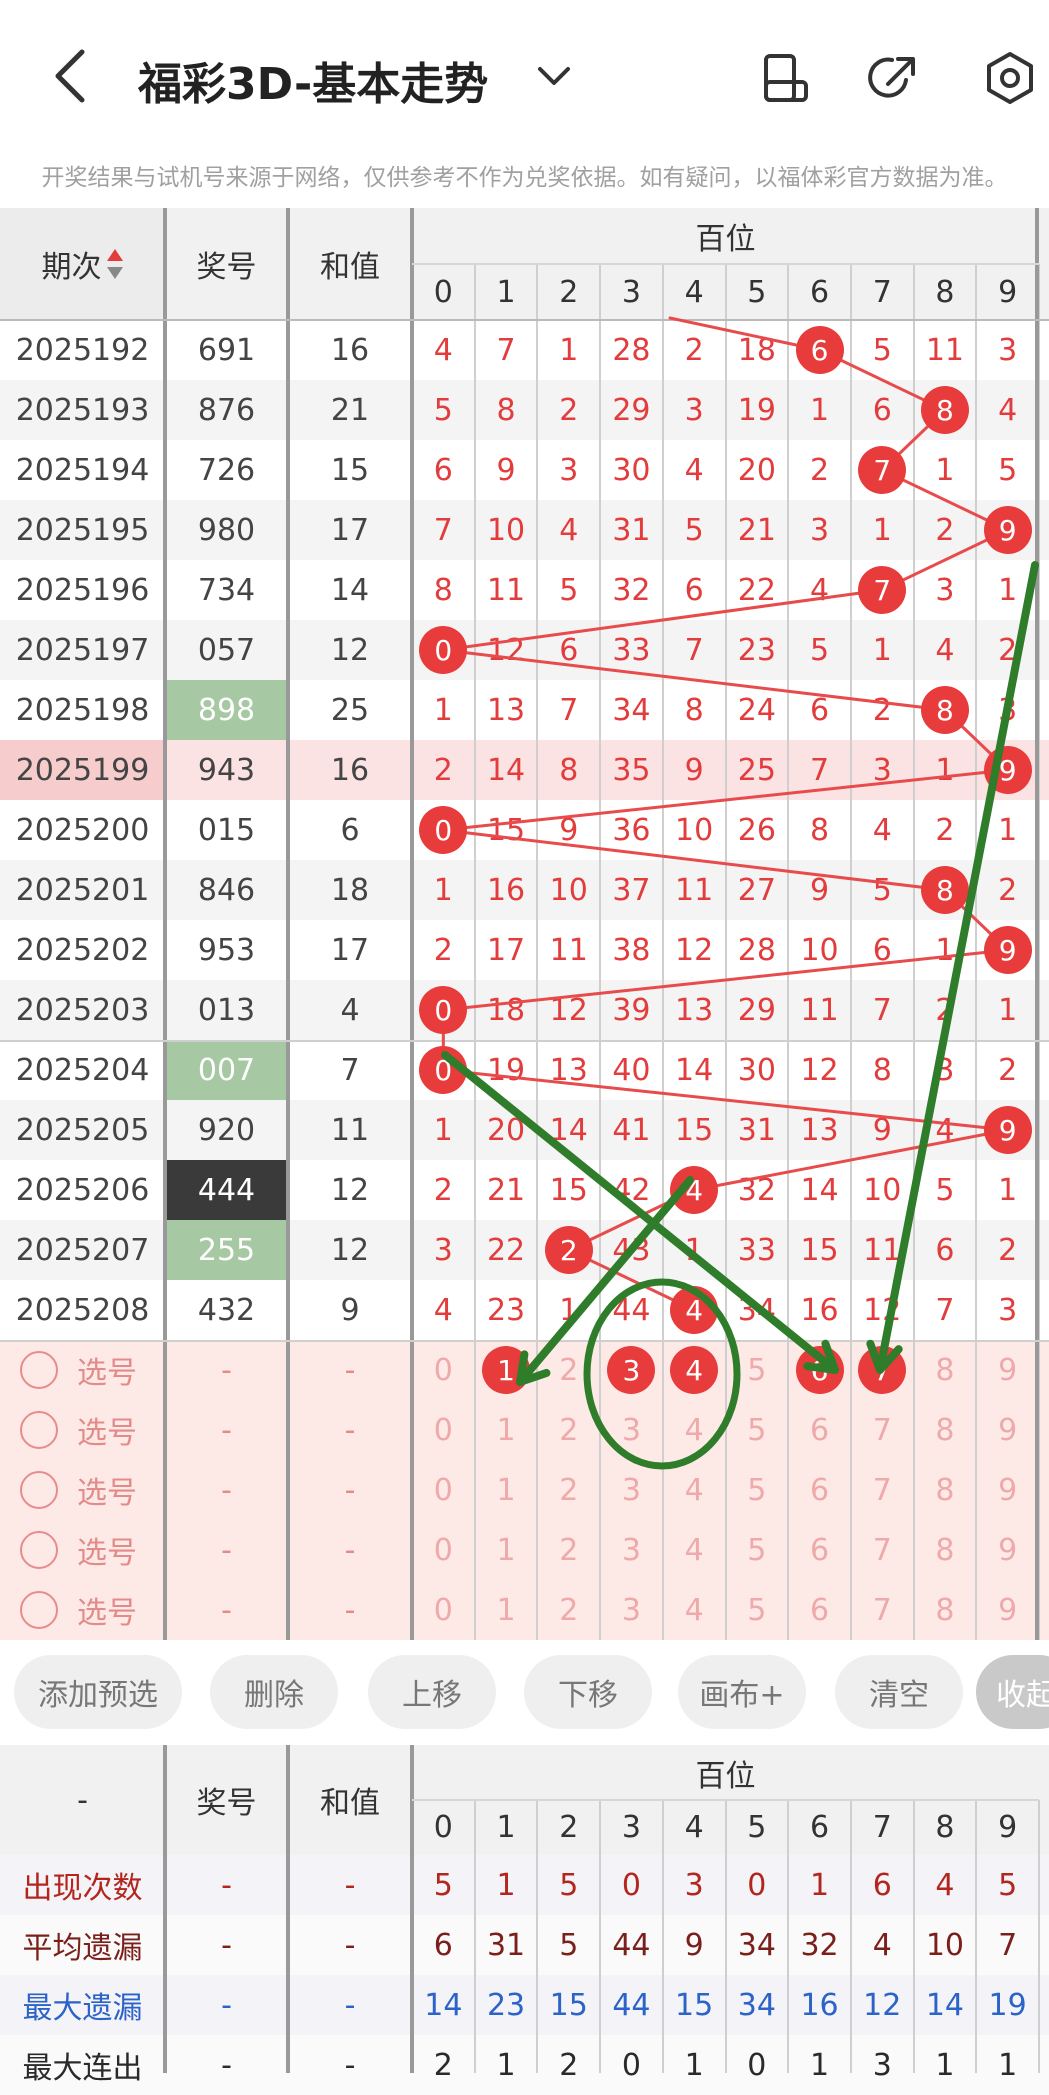  I want to click on settings-icon, so click(1010, 78).